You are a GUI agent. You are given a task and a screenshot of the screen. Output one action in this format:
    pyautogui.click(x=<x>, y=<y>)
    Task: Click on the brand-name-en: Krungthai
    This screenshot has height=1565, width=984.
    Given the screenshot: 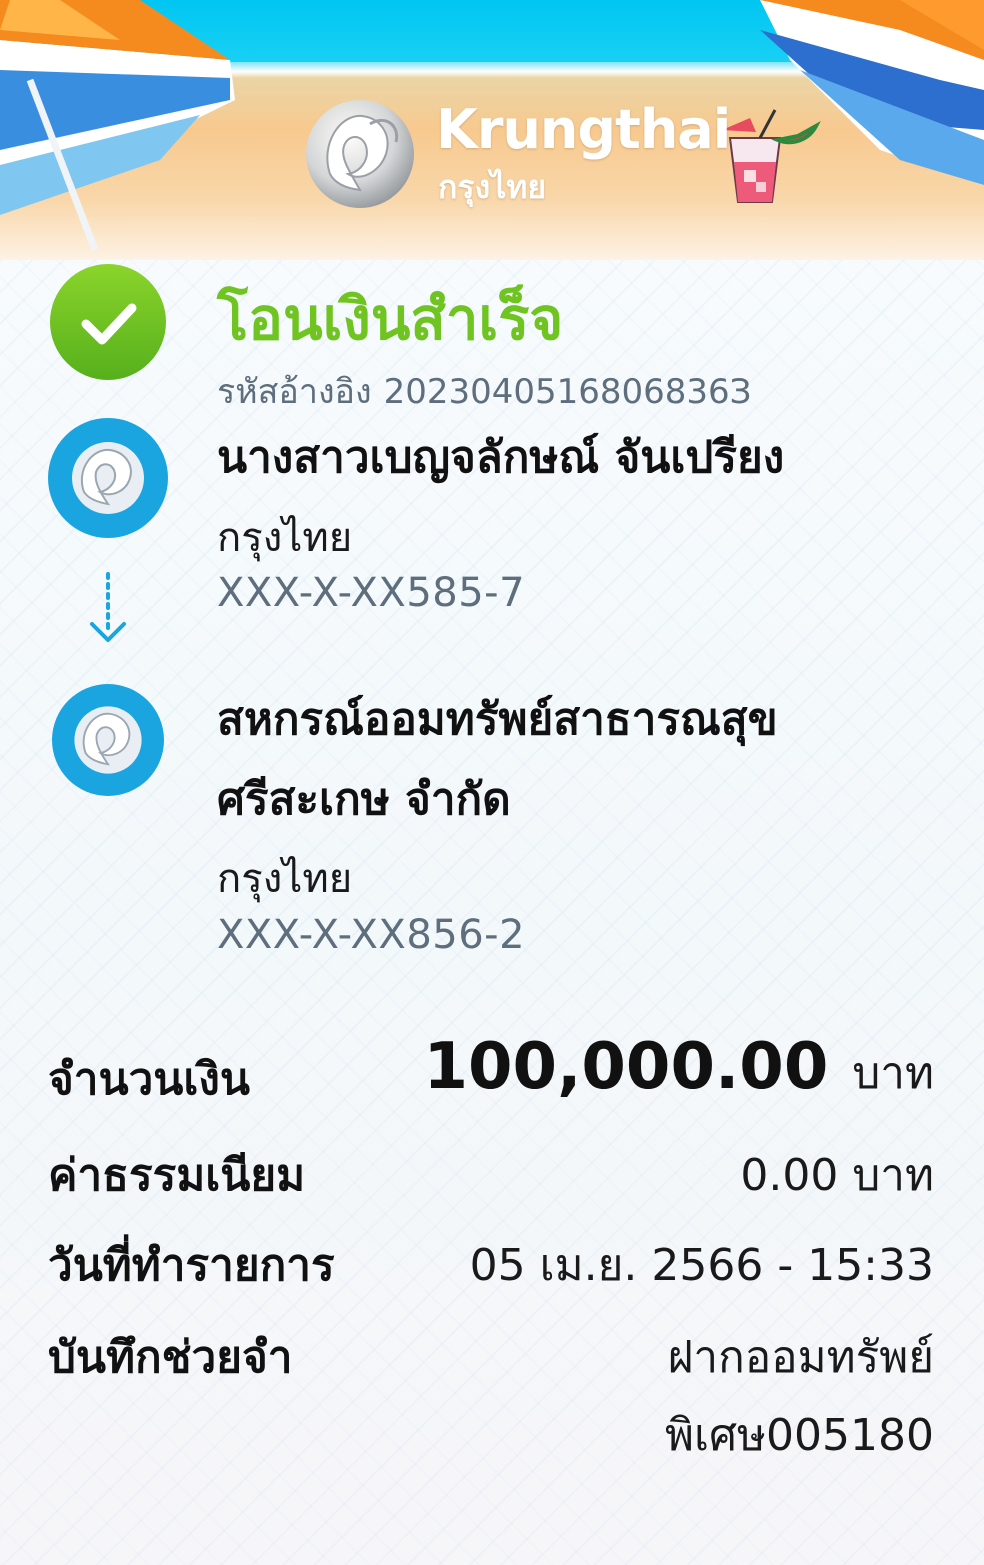 What is the action you would take?
    pyautogui.click(x=583, y=129)
    